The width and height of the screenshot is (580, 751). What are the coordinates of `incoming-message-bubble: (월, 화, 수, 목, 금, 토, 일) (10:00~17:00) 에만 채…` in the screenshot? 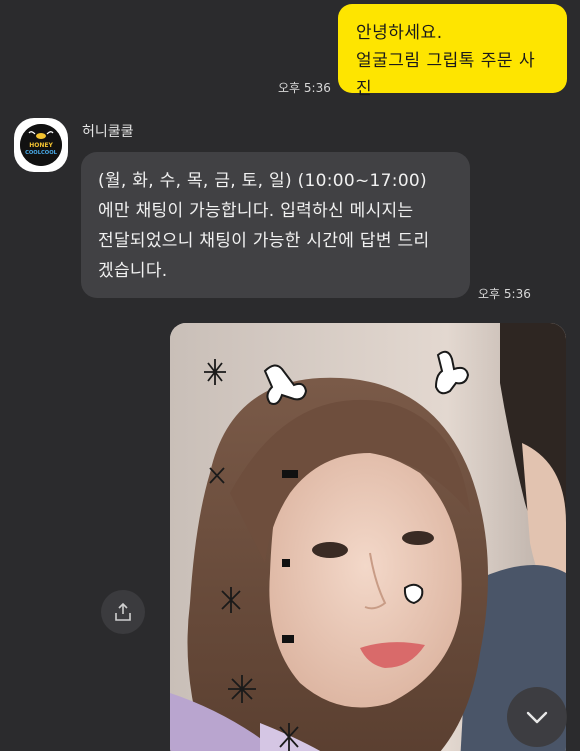 It's located at (275, 225).